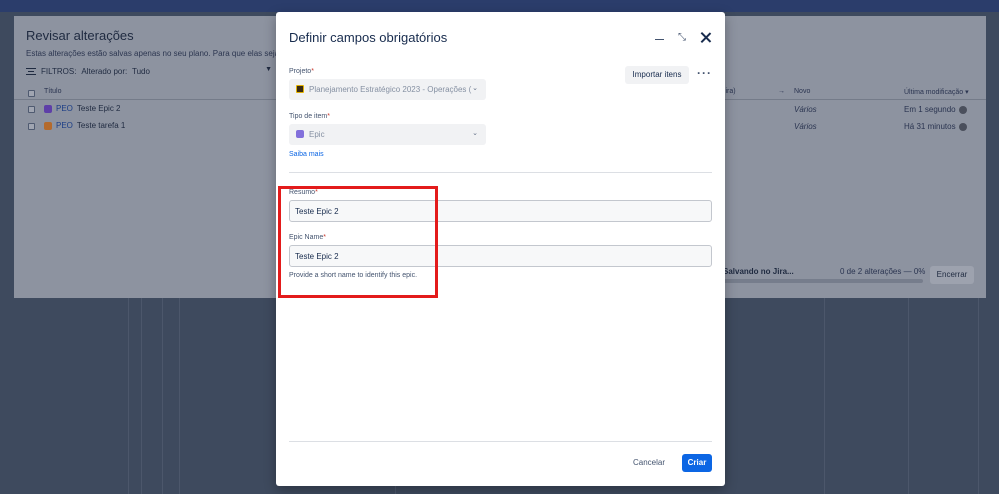 The image size is (999, 494). What do you see at coordinates (387, 134) in the screenshot?
I see `issue-type-select: Epic ⌄` at bounding box center [387, 134].